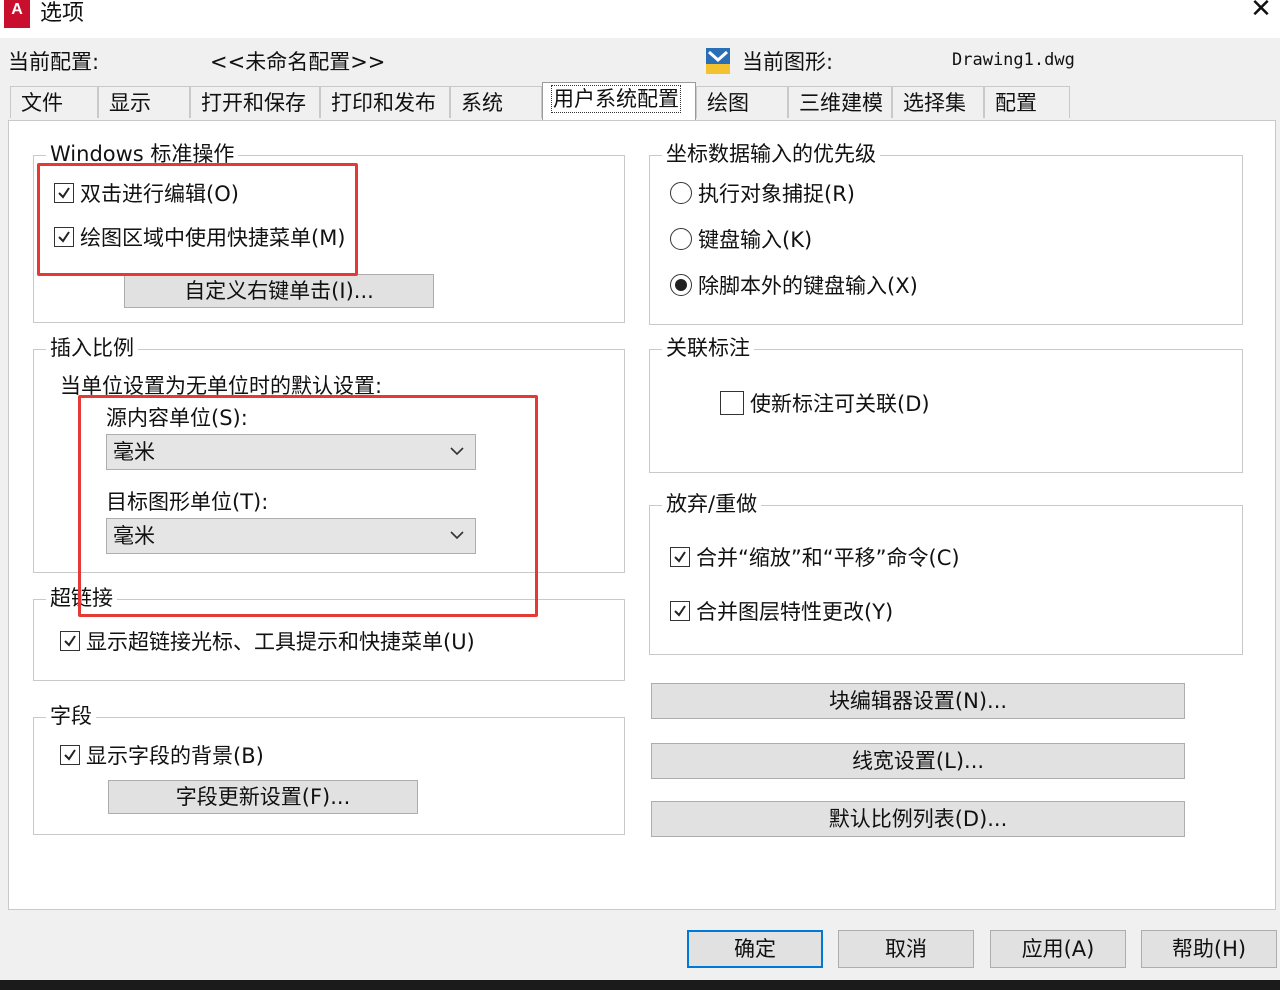  I want to click on tab-profiles: 配置, so click(1027, 102).